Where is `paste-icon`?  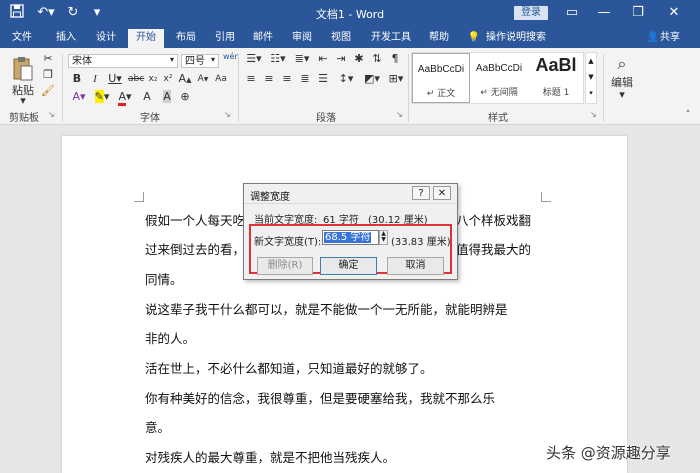
paste-icon is located at coordinates (23, 69).